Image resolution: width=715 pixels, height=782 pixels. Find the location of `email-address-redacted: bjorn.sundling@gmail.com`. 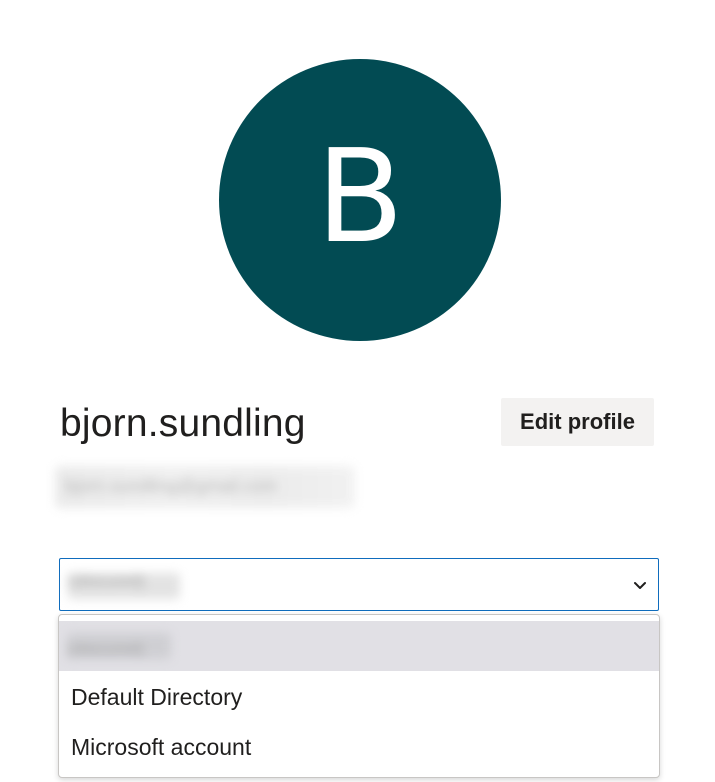

email-address-redacted: bjorn.sundling@gmail.com is located at coordinates (205, 487).